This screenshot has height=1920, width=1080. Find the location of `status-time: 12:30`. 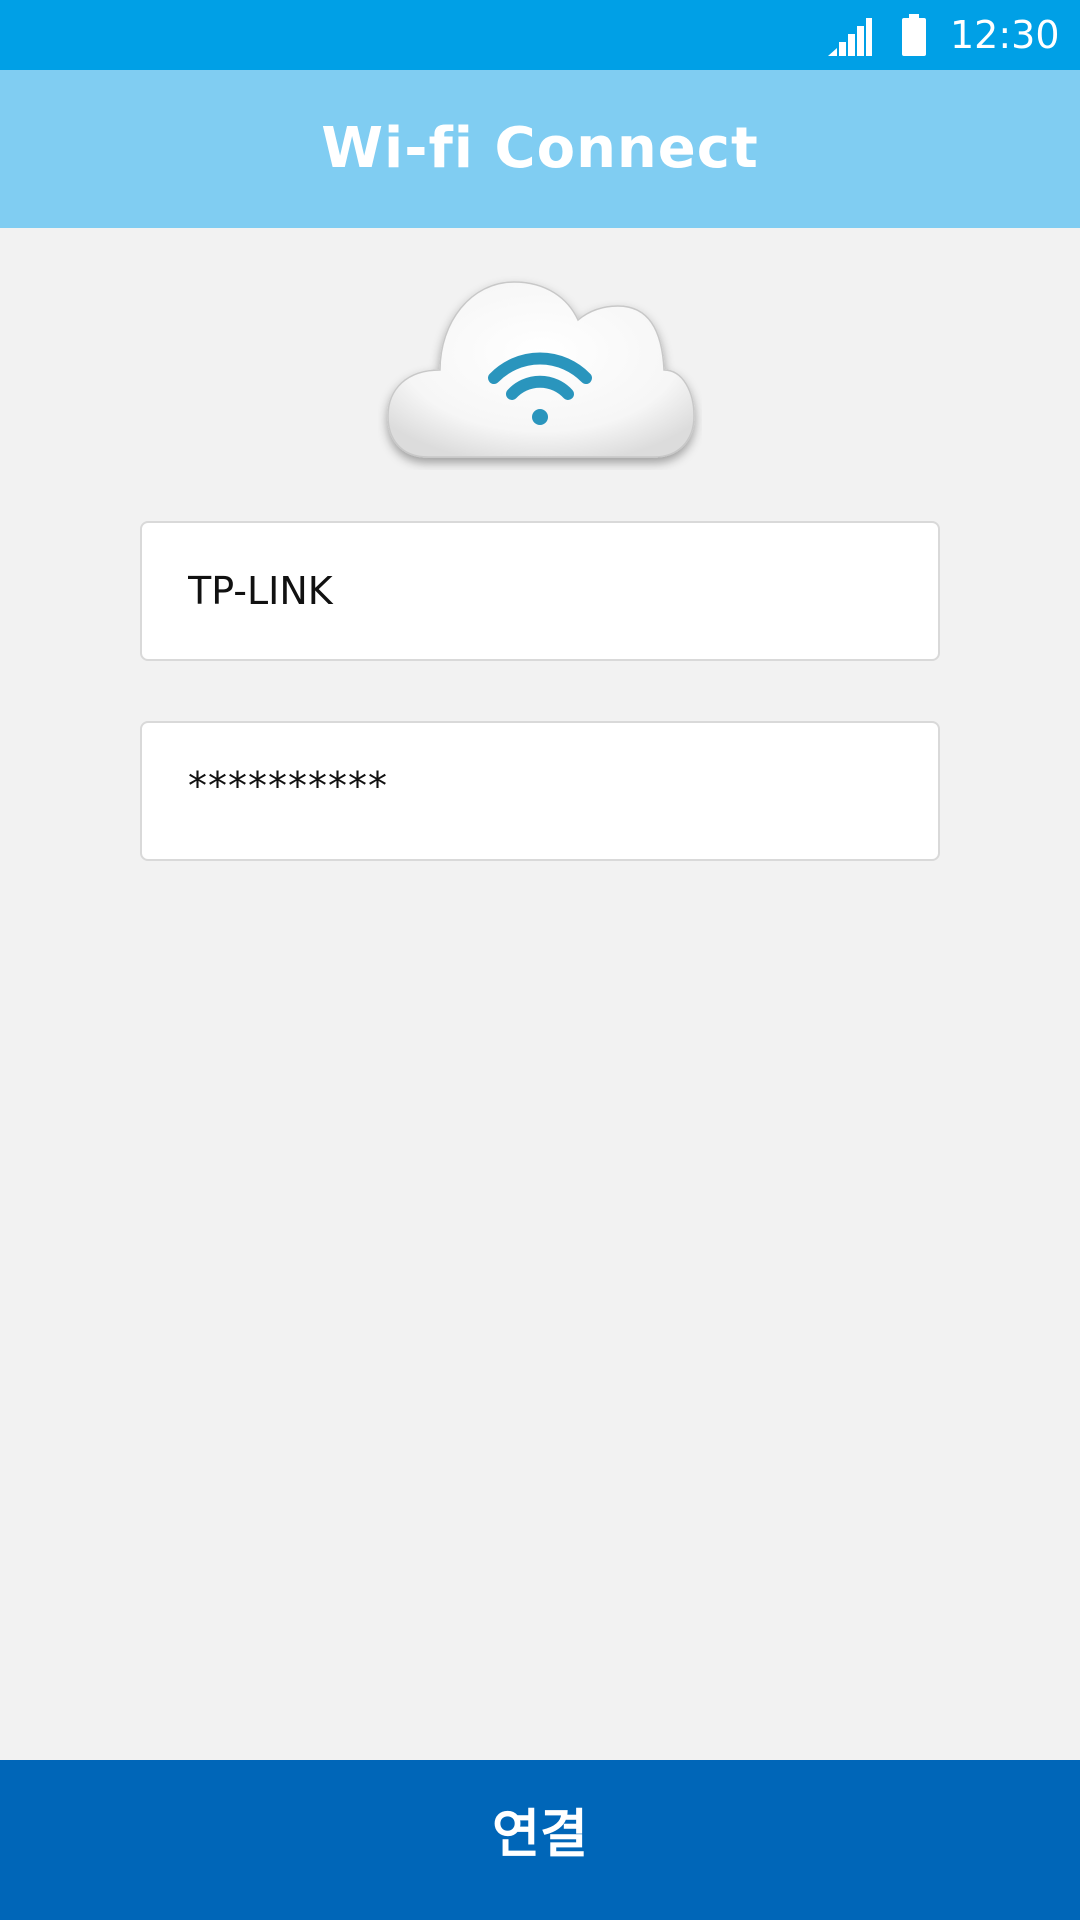

status-time: 12:30 is located at coordinates (1005, 35).